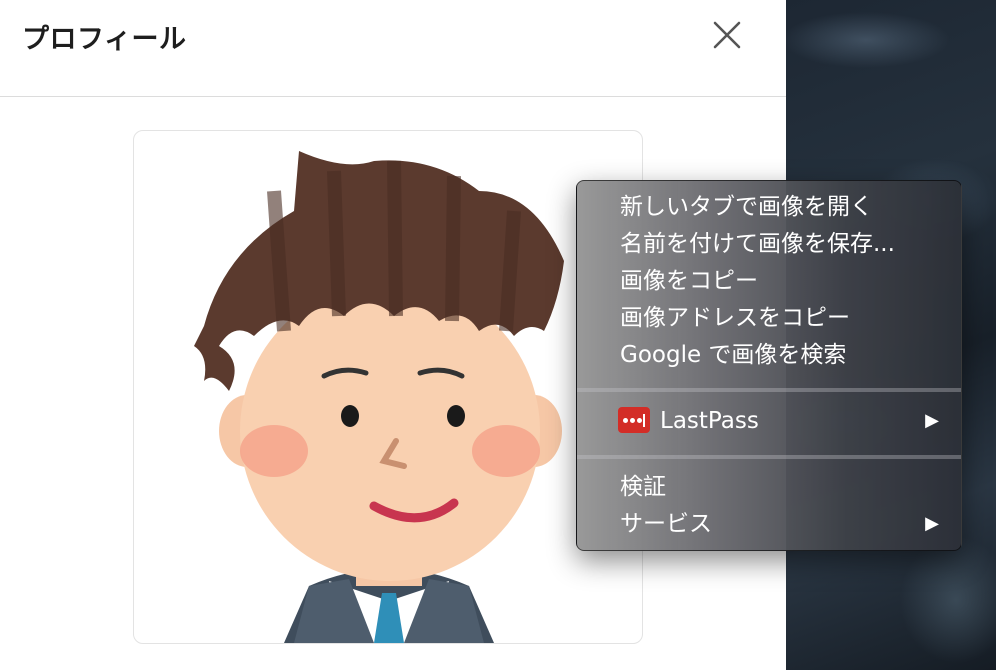 This screenshot has height=670, width=996. What do you see at coordinates (104, 39) in the screenshot?
I see `modal-title: プロフィール` at bounding box center [104, 39].